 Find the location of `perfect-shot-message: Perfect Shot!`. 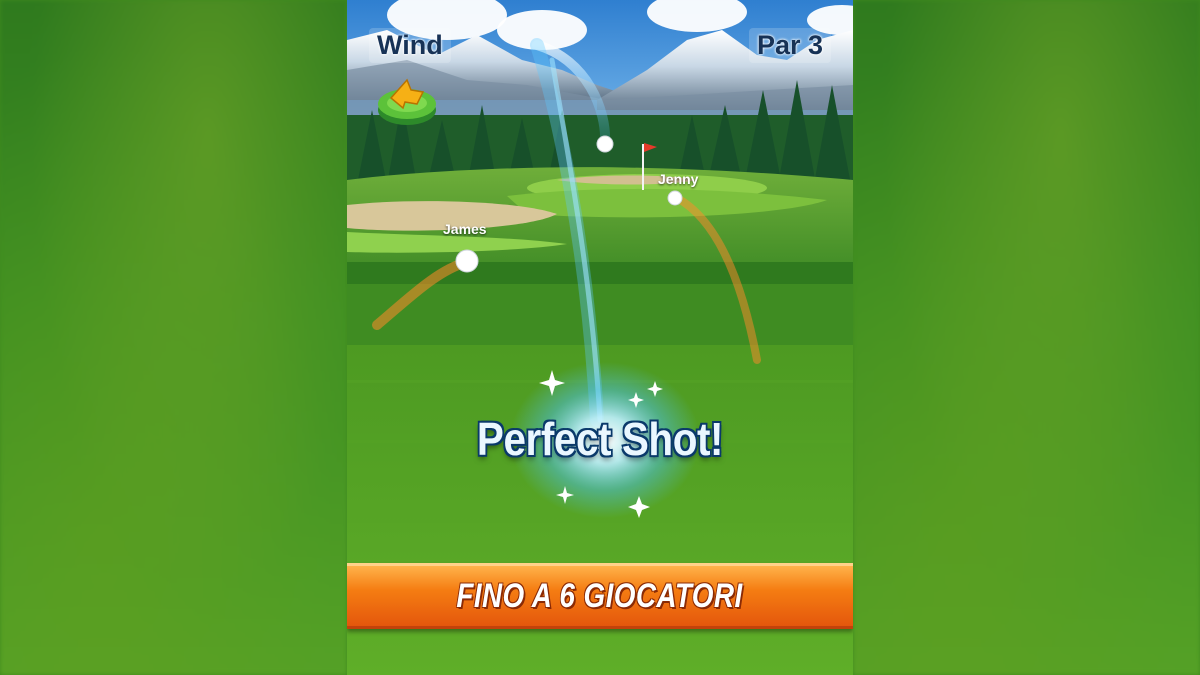

perfect-shot-message: Perfect Shot! is located at coordinates (600, 439).